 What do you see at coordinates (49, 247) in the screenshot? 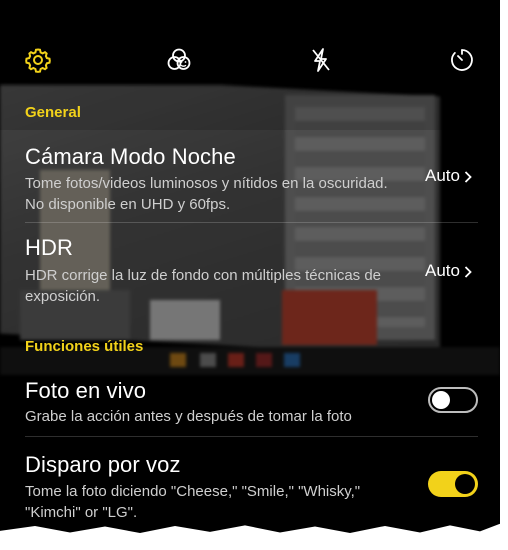
I see `setting-title: HDR` at bounding box center [49, 247].